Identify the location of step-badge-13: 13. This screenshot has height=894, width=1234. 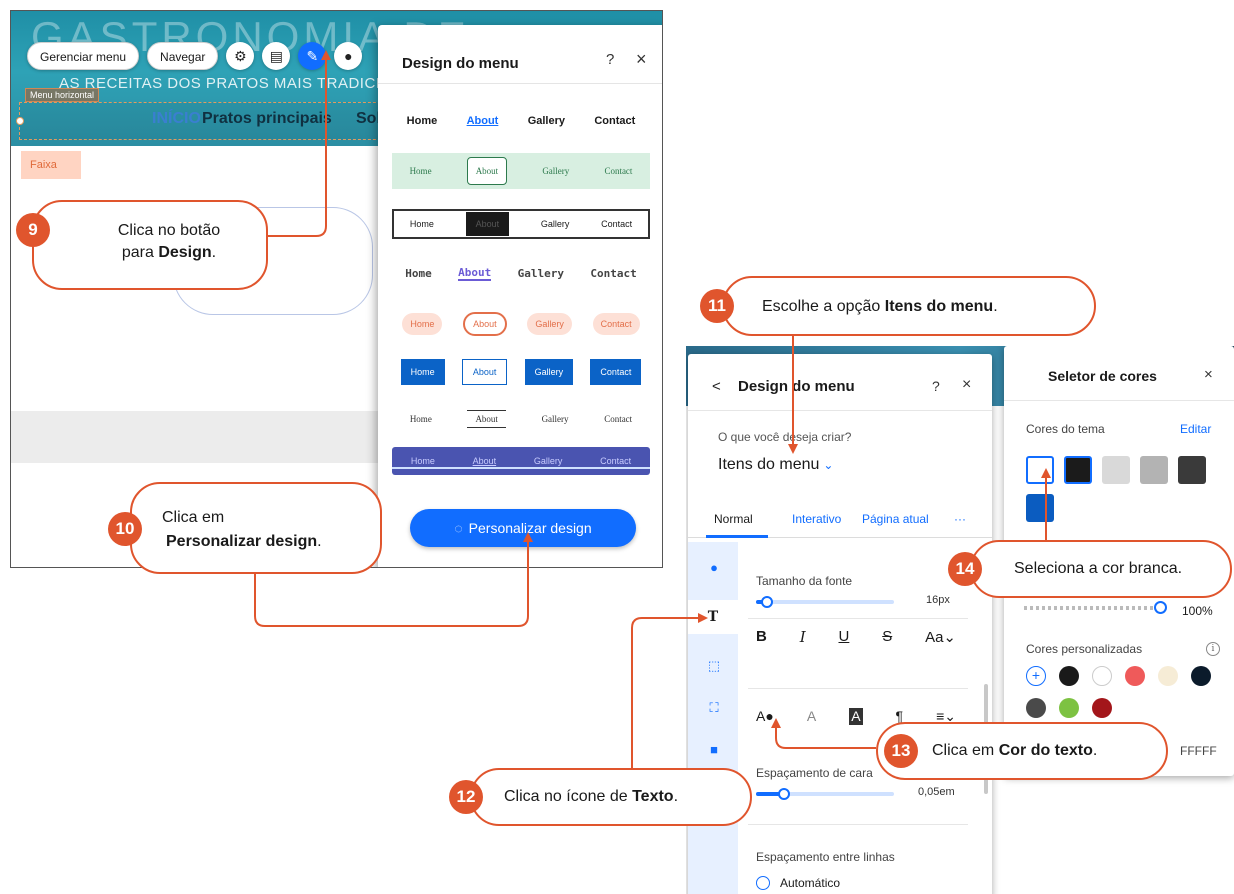
(901, 751).